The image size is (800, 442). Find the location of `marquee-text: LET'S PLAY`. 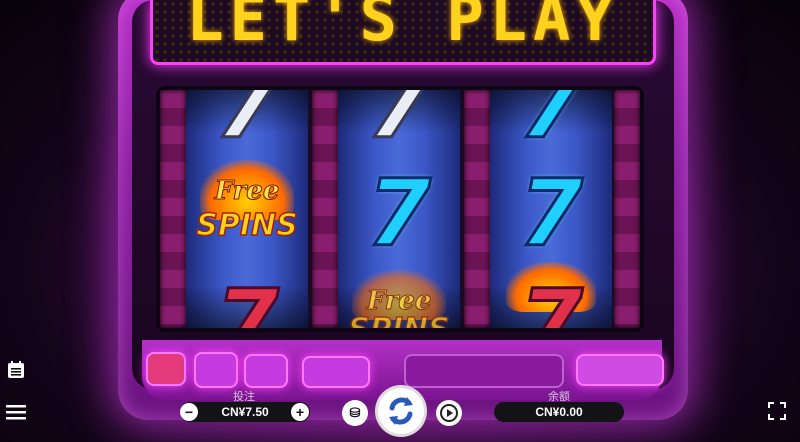

marquee-text: LET'S PLAY is located at coordinates (403, 27).